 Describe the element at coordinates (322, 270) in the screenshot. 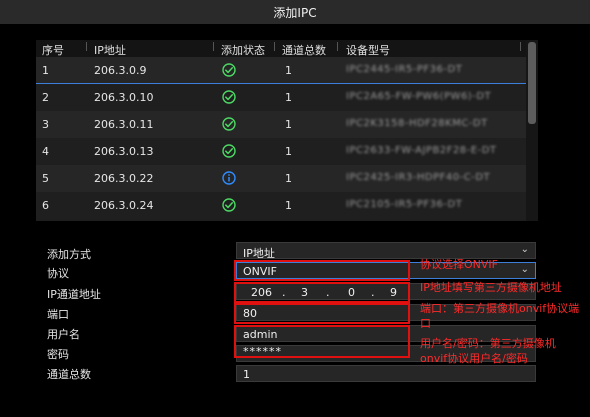

I see `protocol-highlight-box` at that location.